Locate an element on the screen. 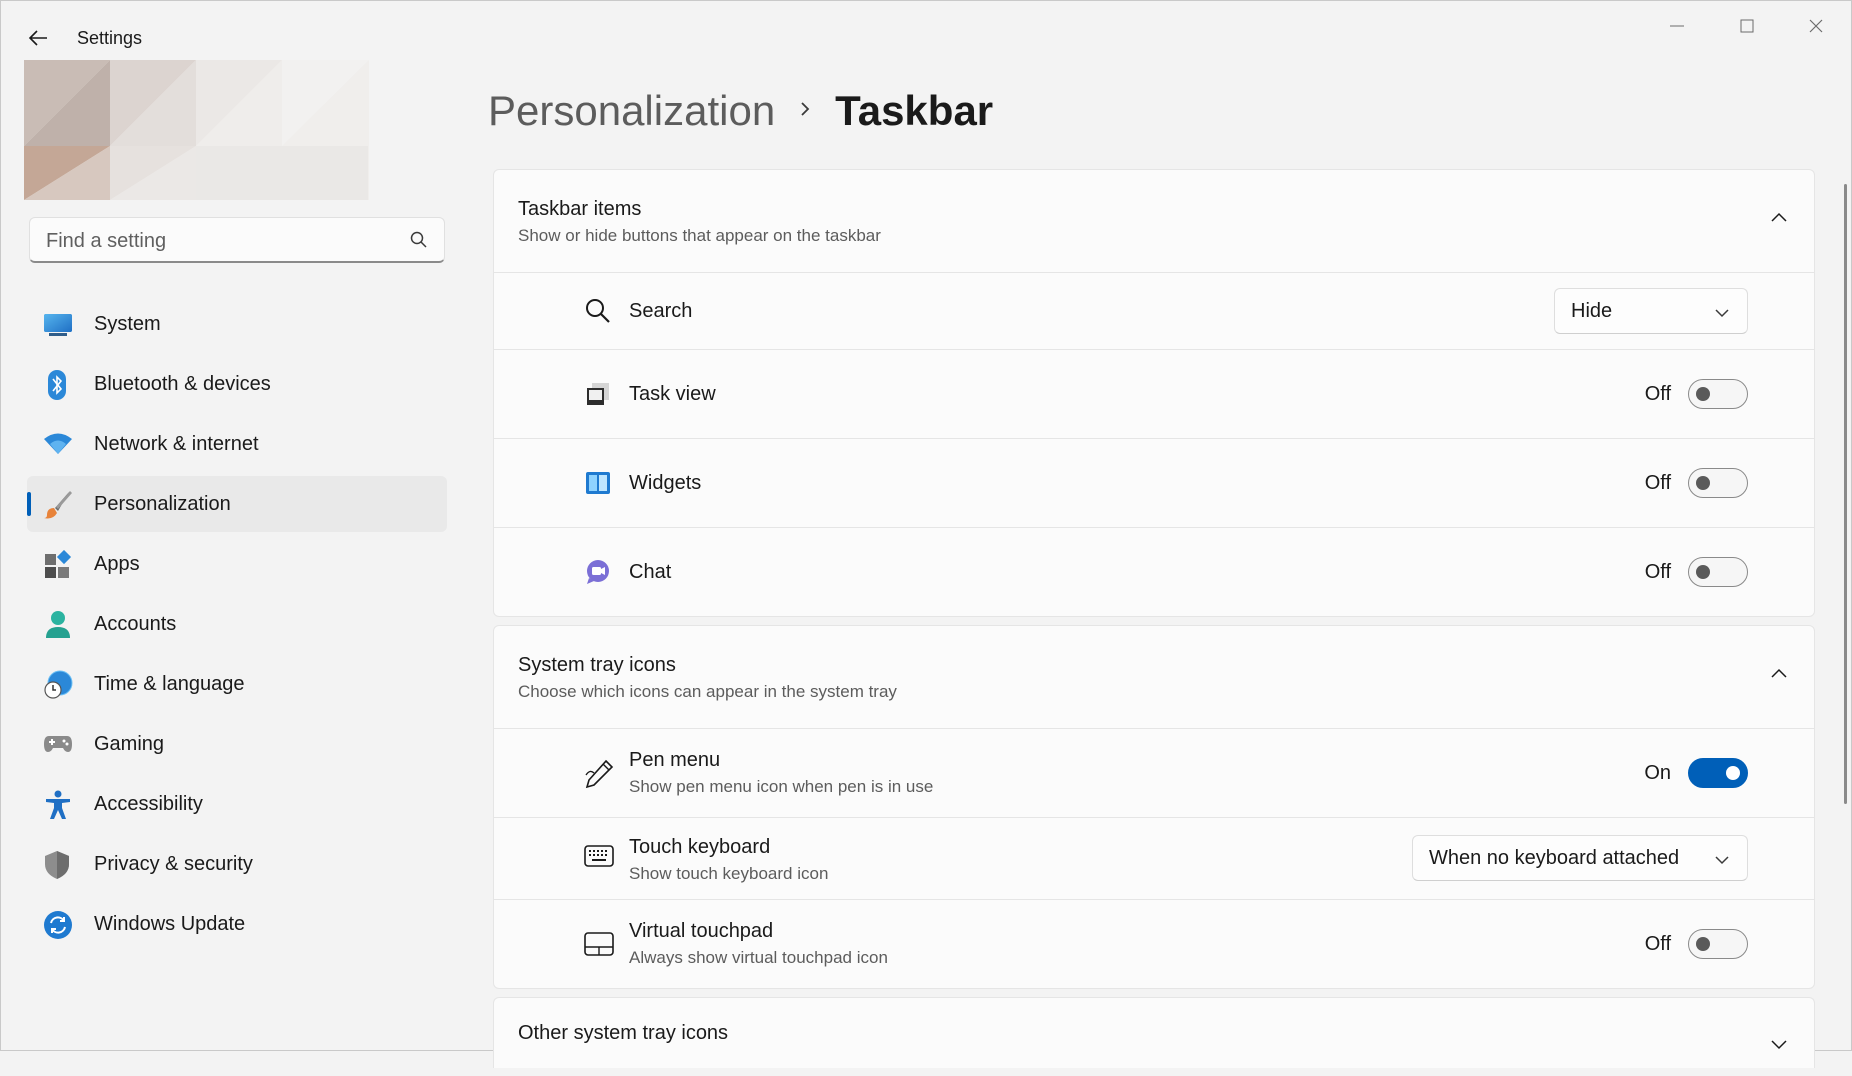 Image resolution: width=1852 pixels, height=1076 pixels. setting-description: Always show virtual touchpad icon is located at coordinates (758, 957).